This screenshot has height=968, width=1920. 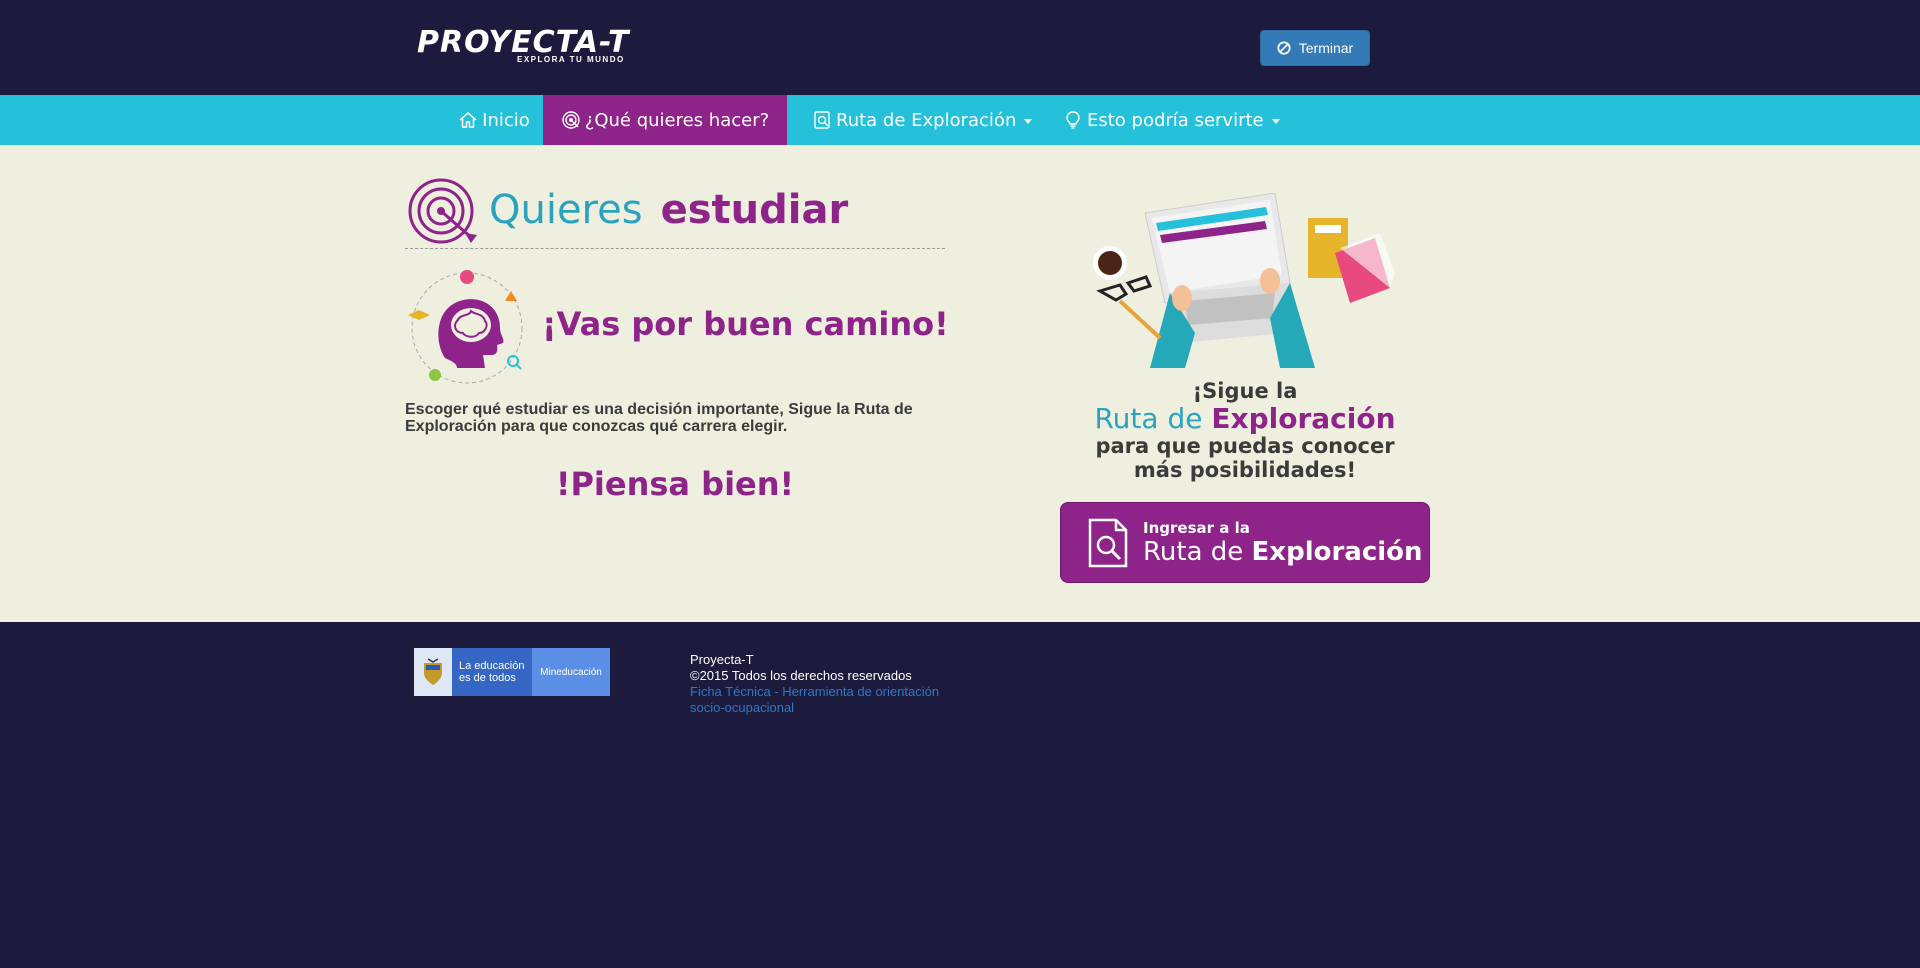 I want to click on lightbulb-icon, so click(x=1073, y=120).